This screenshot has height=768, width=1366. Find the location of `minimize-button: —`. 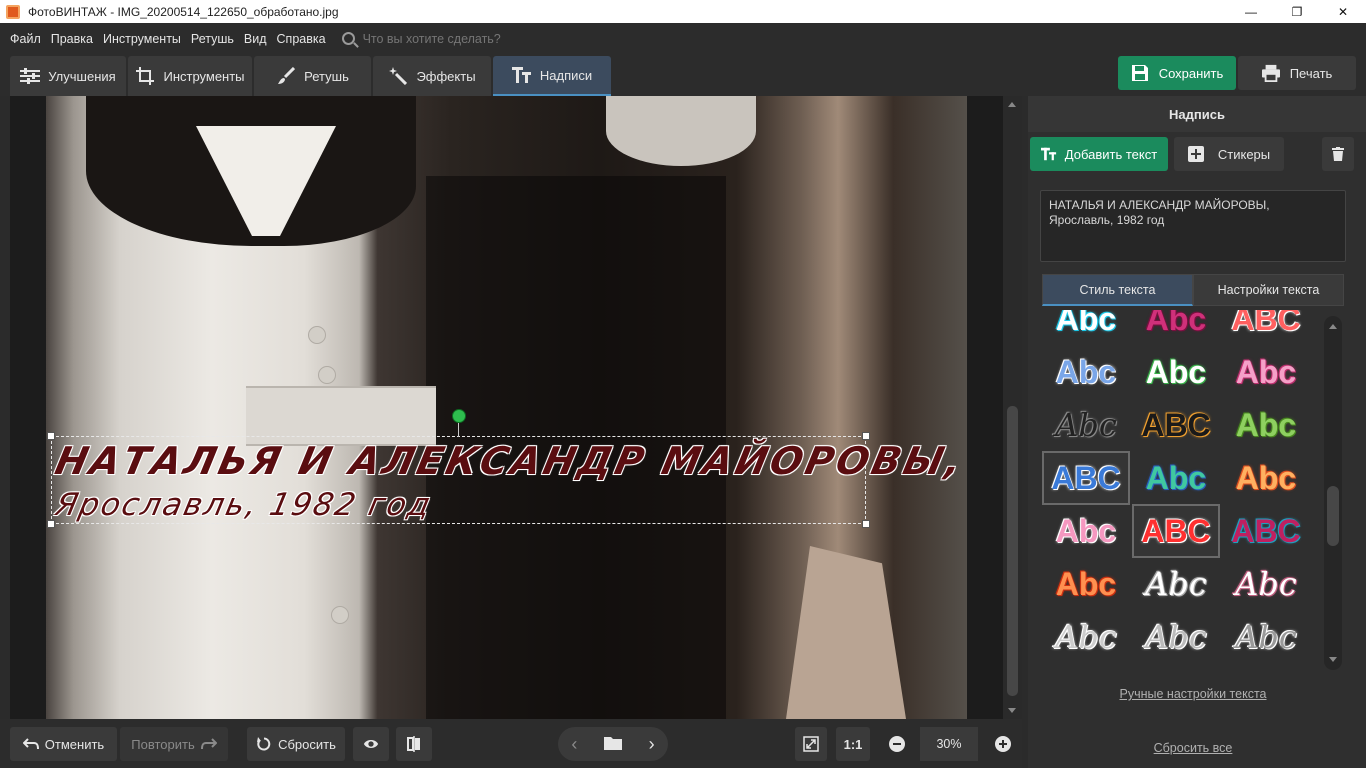

minimize-button: — is located at coordinates (1251, 11).